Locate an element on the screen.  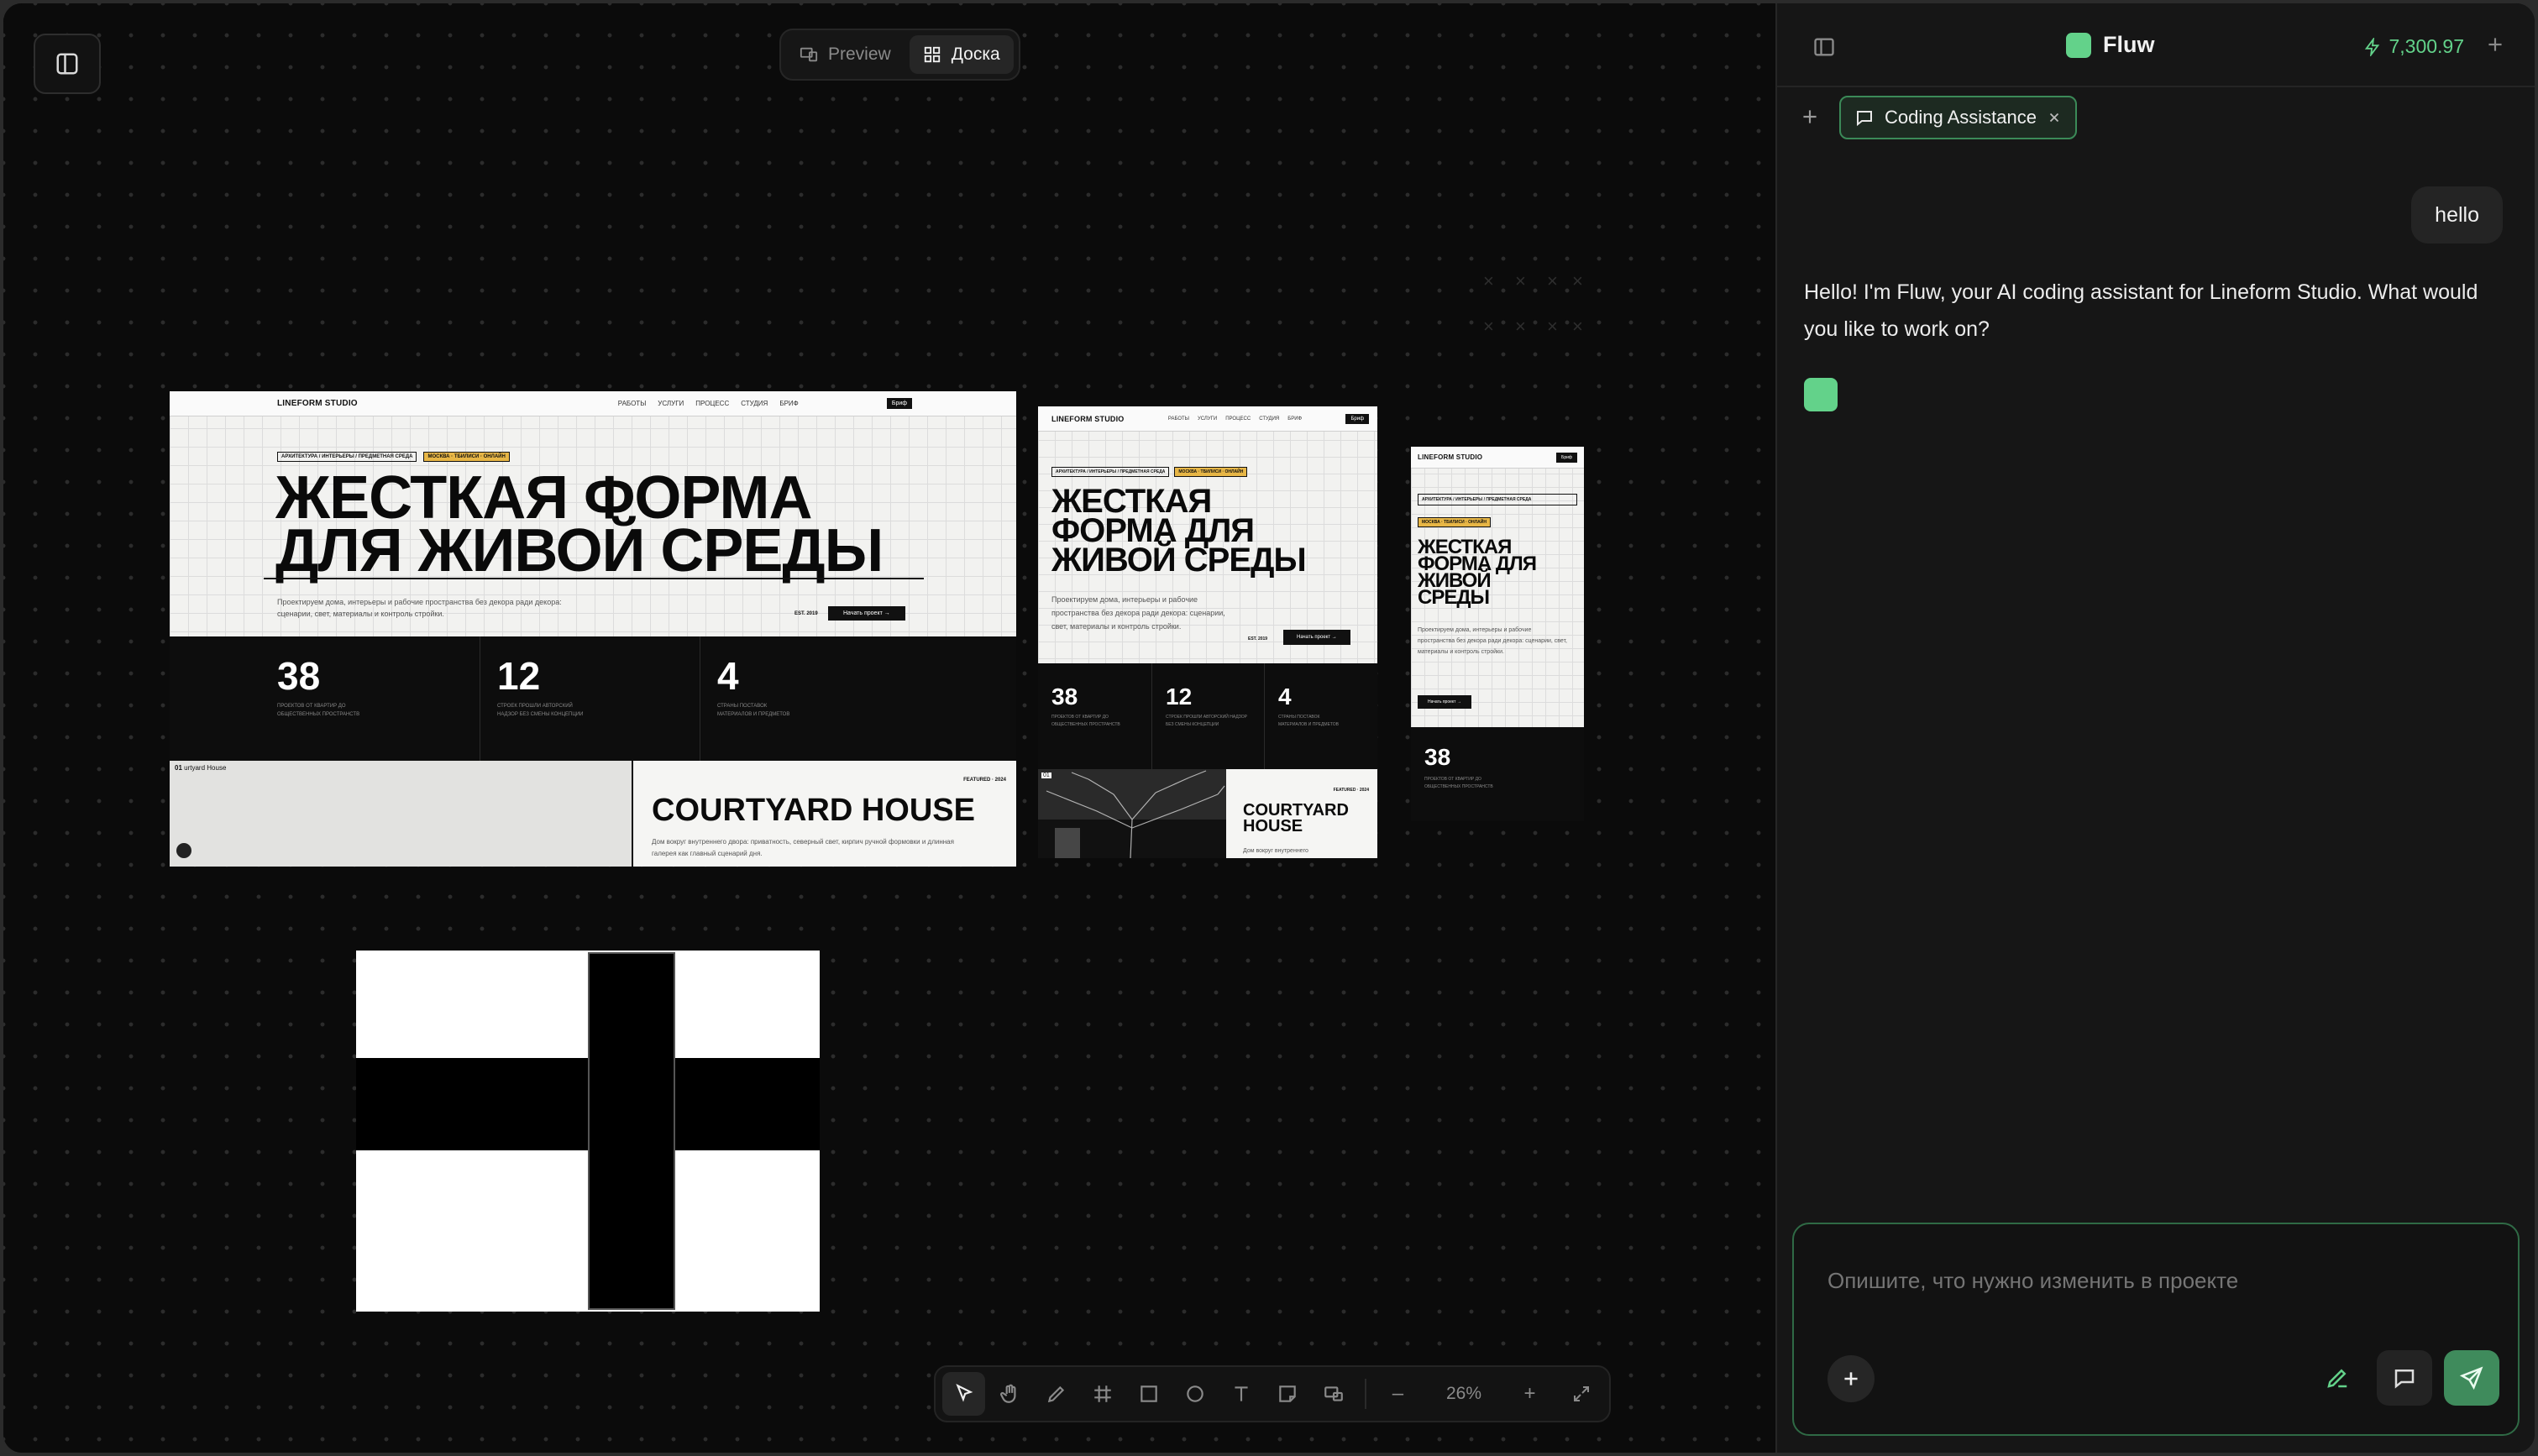
sidebar-toggle-button is located at coordinates (67, 64).